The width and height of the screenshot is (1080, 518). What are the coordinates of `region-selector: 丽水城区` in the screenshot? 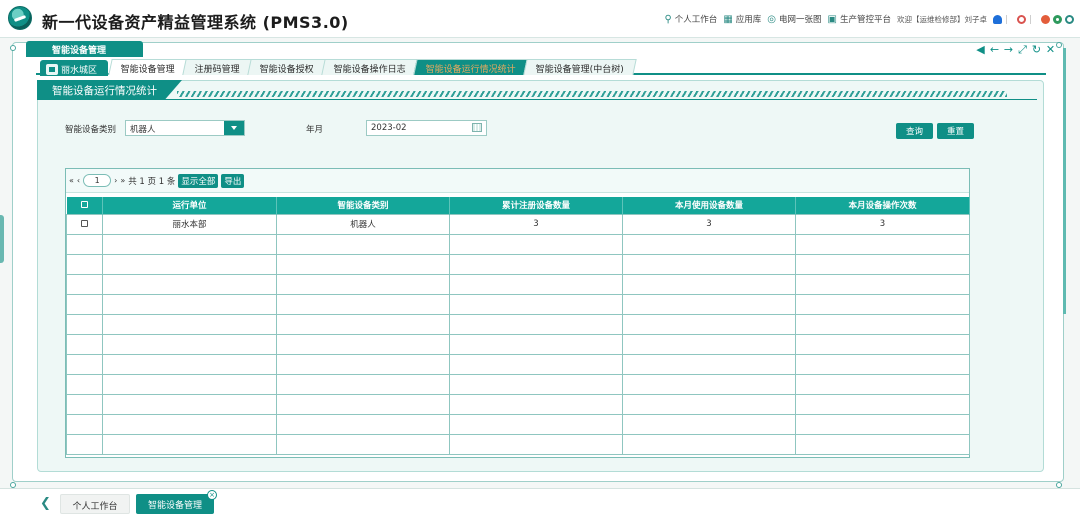 It's located at (74, 68).